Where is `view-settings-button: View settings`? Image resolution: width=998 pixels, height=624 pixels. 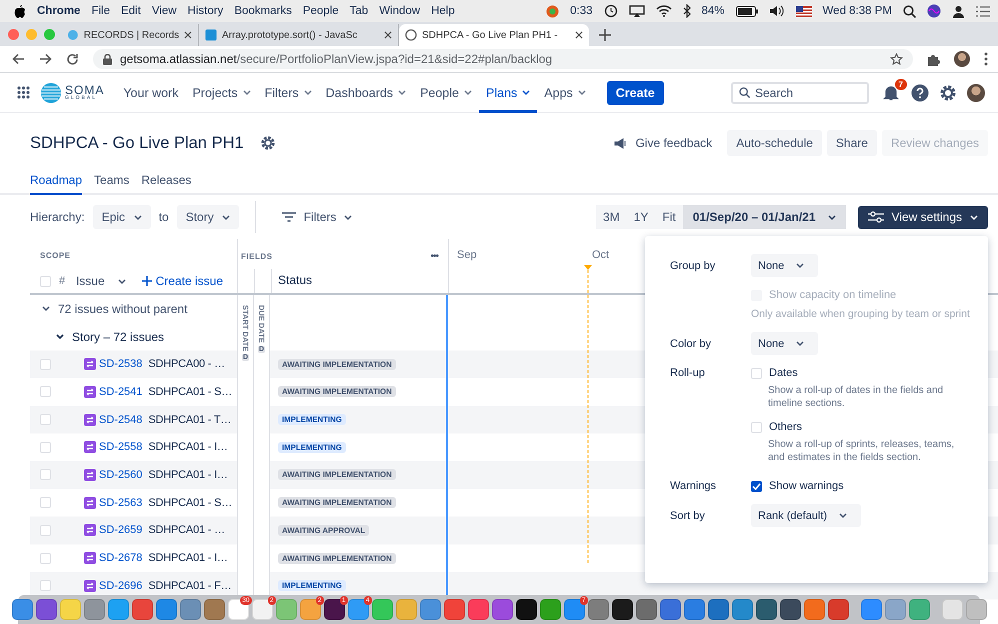
view-settings-button: View settings is located at coordinates (923, 217).